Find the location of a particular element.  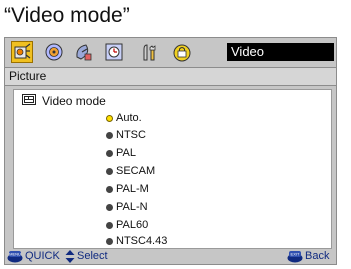

timer-icon is located at coordinates (114, 52).